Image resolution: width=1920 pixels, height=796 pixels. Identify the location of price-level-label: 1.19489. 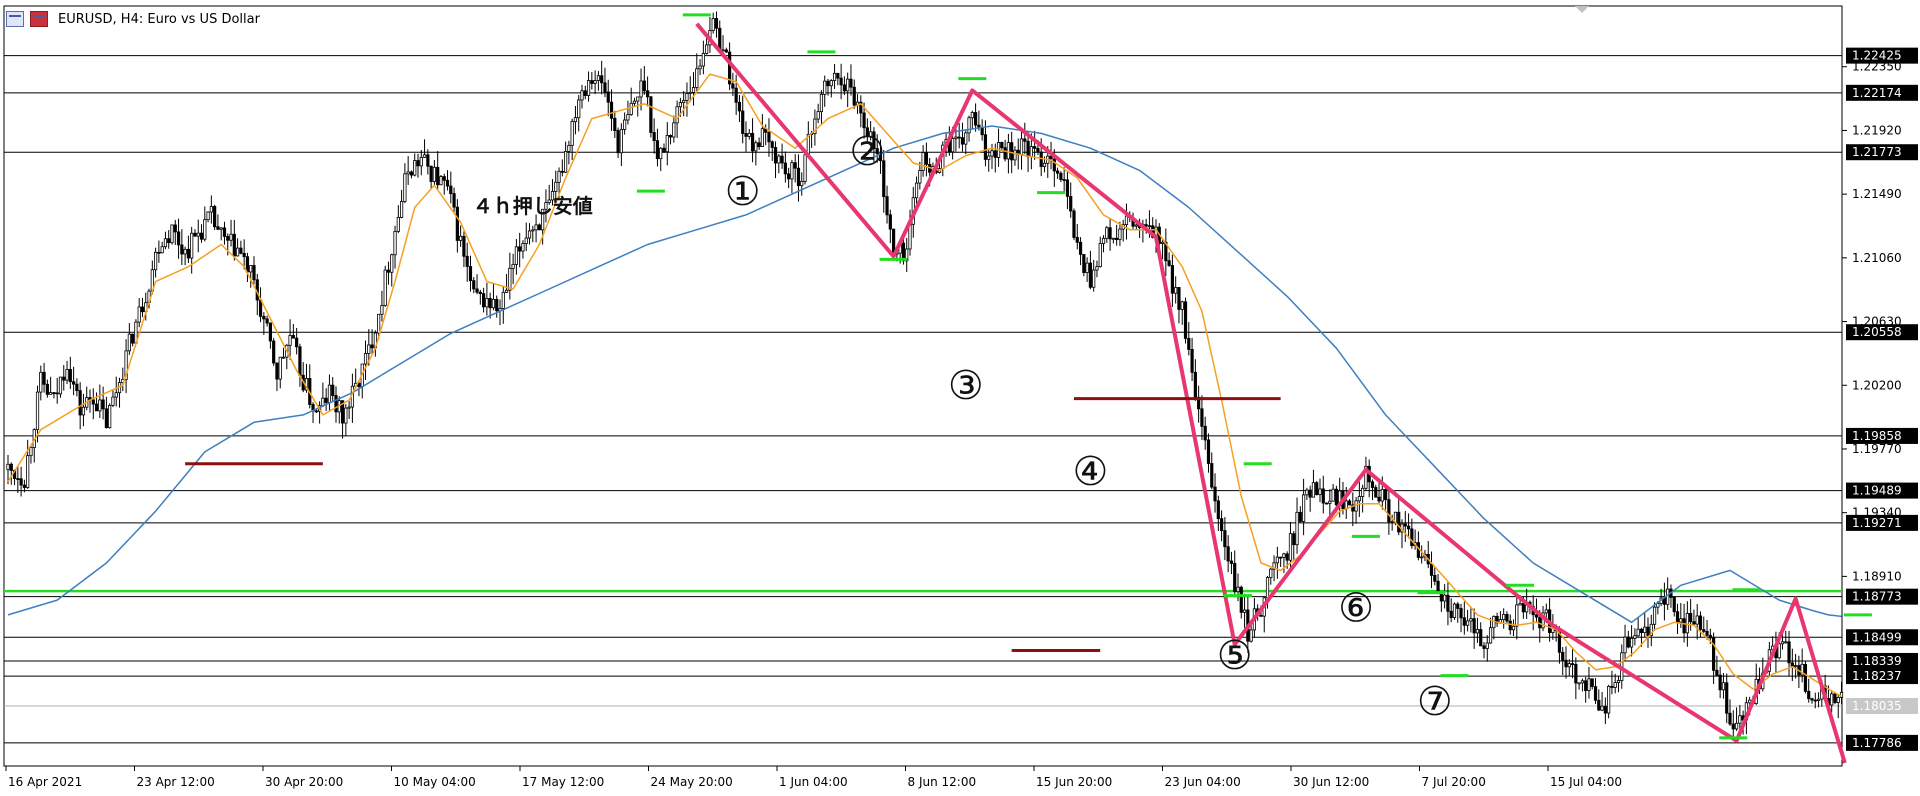
(1877, 491).